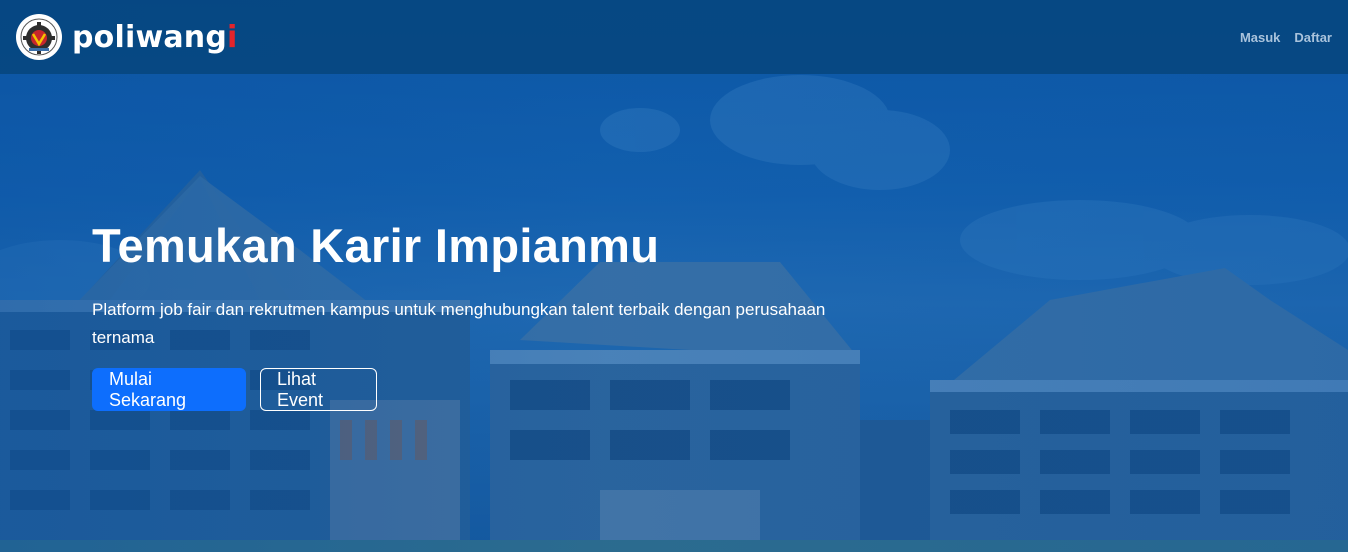 The height and width of the screenshot is (552, 1348). I want to click on hero-title: Temukan Karir Impianmu, so click(376, 245).